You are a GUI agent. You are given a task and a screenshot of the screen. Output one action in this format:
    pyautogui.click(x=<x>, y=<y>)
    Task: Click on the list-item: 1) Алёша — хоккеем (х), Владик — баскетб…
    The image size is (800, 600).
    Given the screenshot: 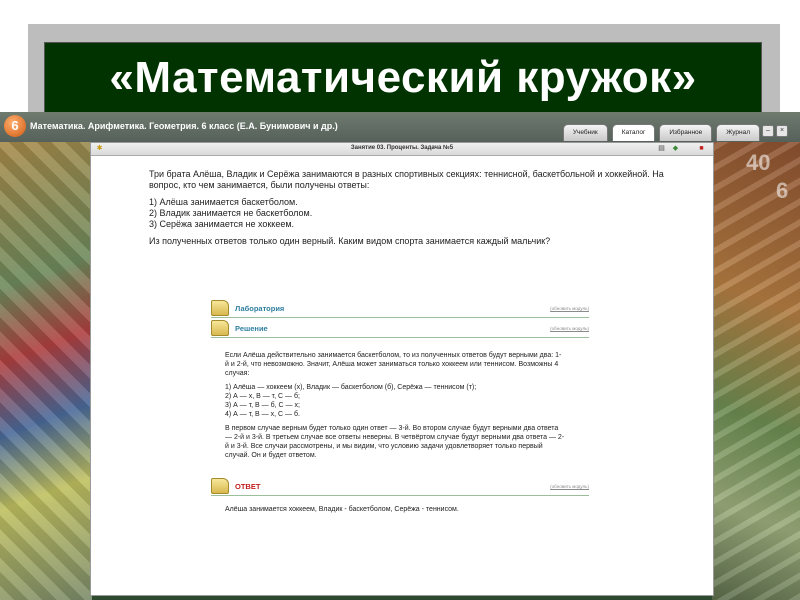 What is the action you would take?
    pyautogui.click(x=351, y=387)
    